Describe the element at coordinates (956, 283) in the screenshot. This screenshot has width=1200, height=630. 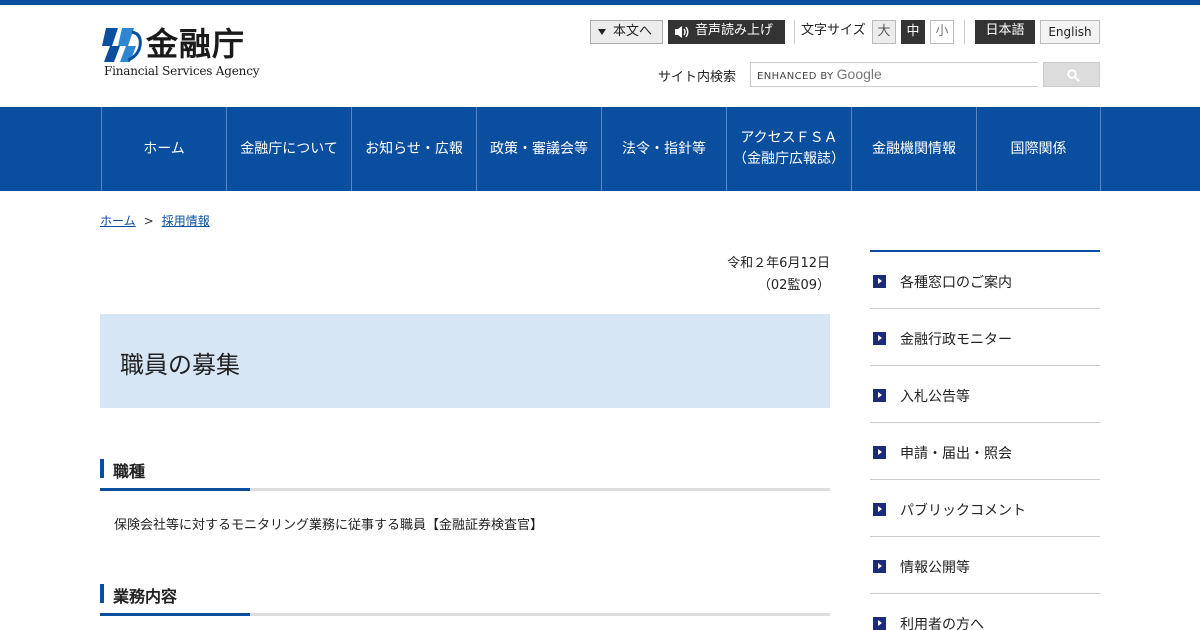
I see `side-nav-label: 各種窓口のご案内` at that location.